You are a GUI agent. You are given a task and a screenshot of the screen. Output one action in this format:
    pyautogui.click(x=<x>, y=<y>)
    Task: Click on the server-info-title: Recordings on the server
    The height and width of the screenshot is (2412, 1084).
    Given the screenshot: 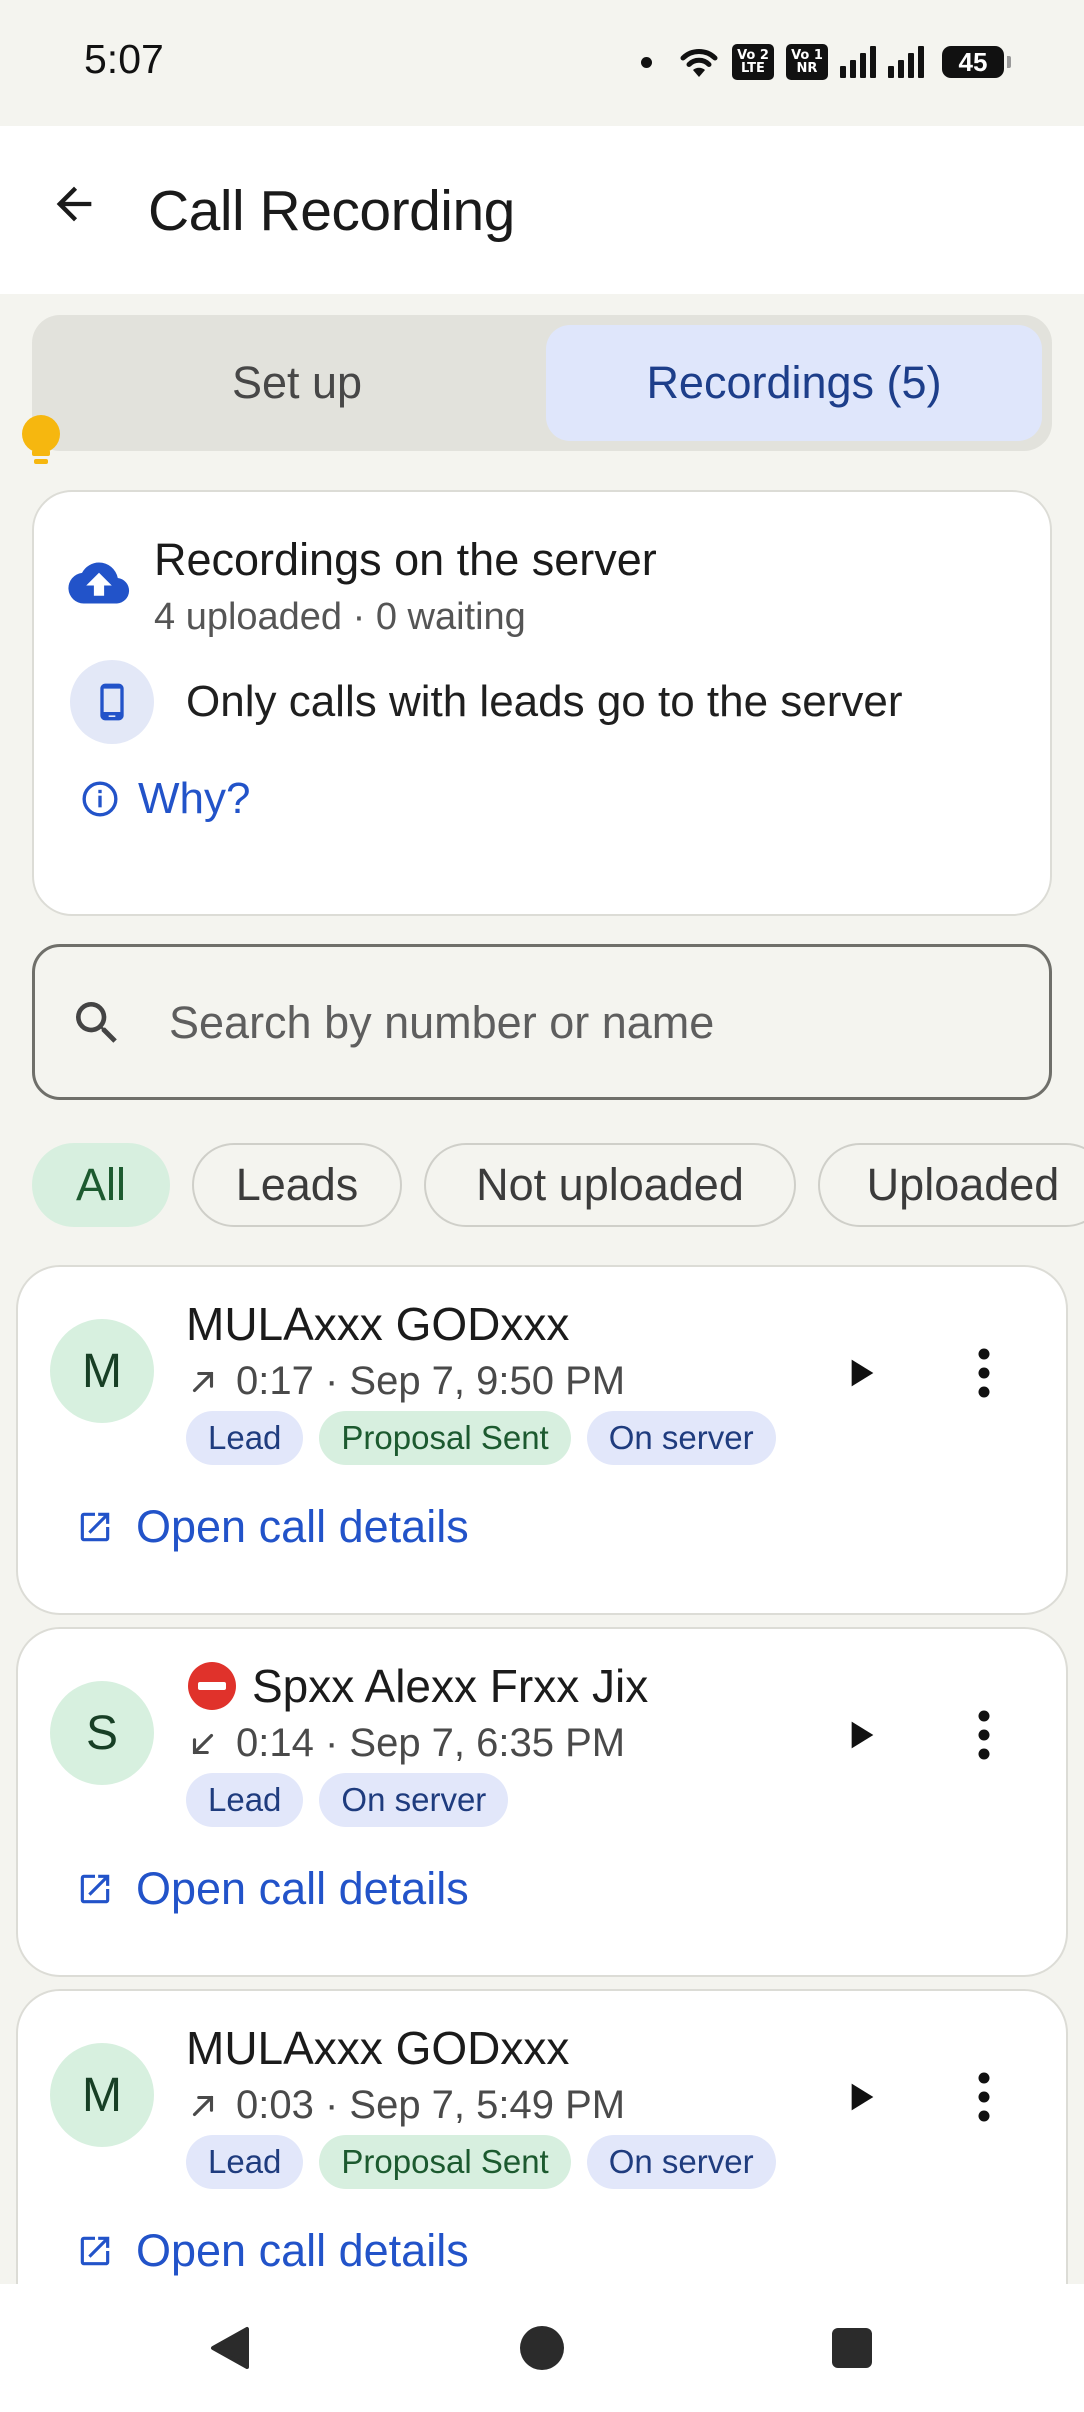 What is the action you would take?
    pyautogui.click(x=405, y=560)
    